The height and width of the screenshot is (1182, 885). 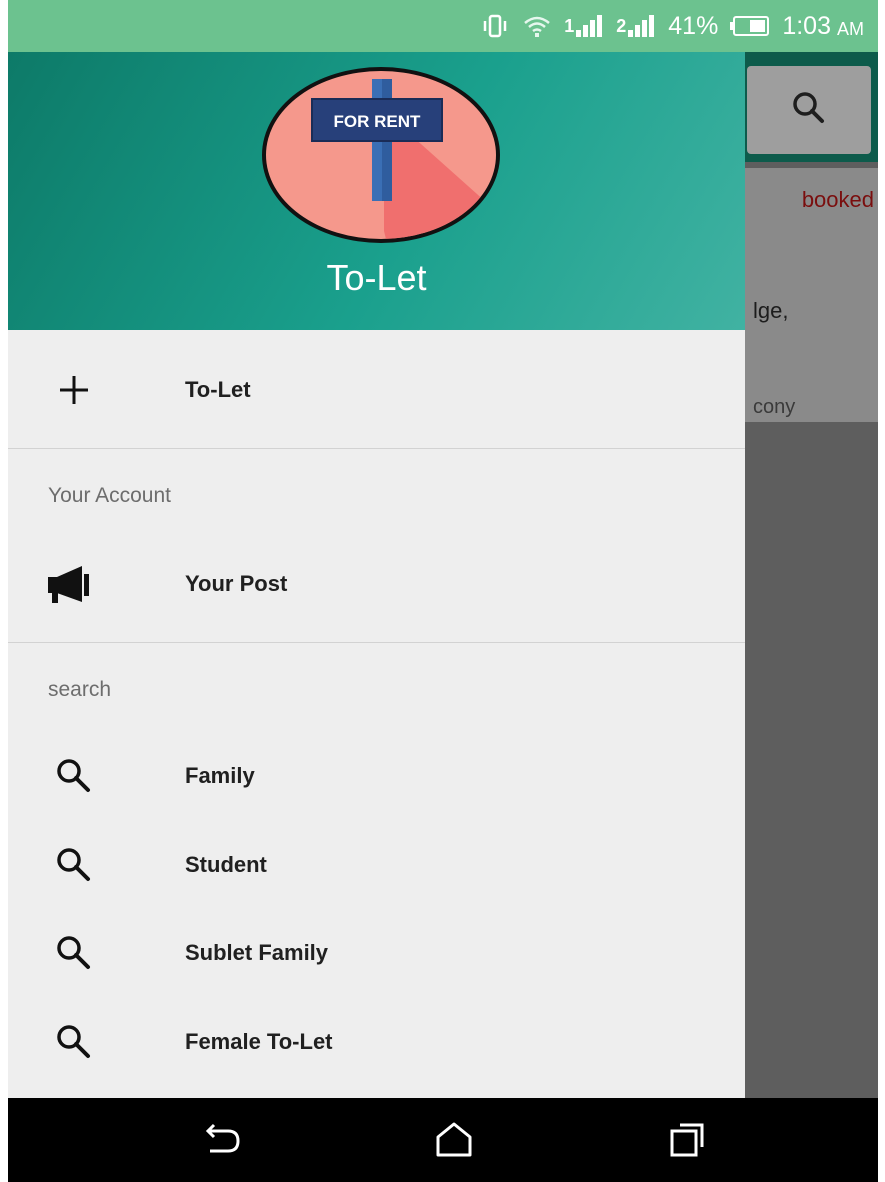 I want to click on clock-time: 1:03, so click(x=806, y=25).